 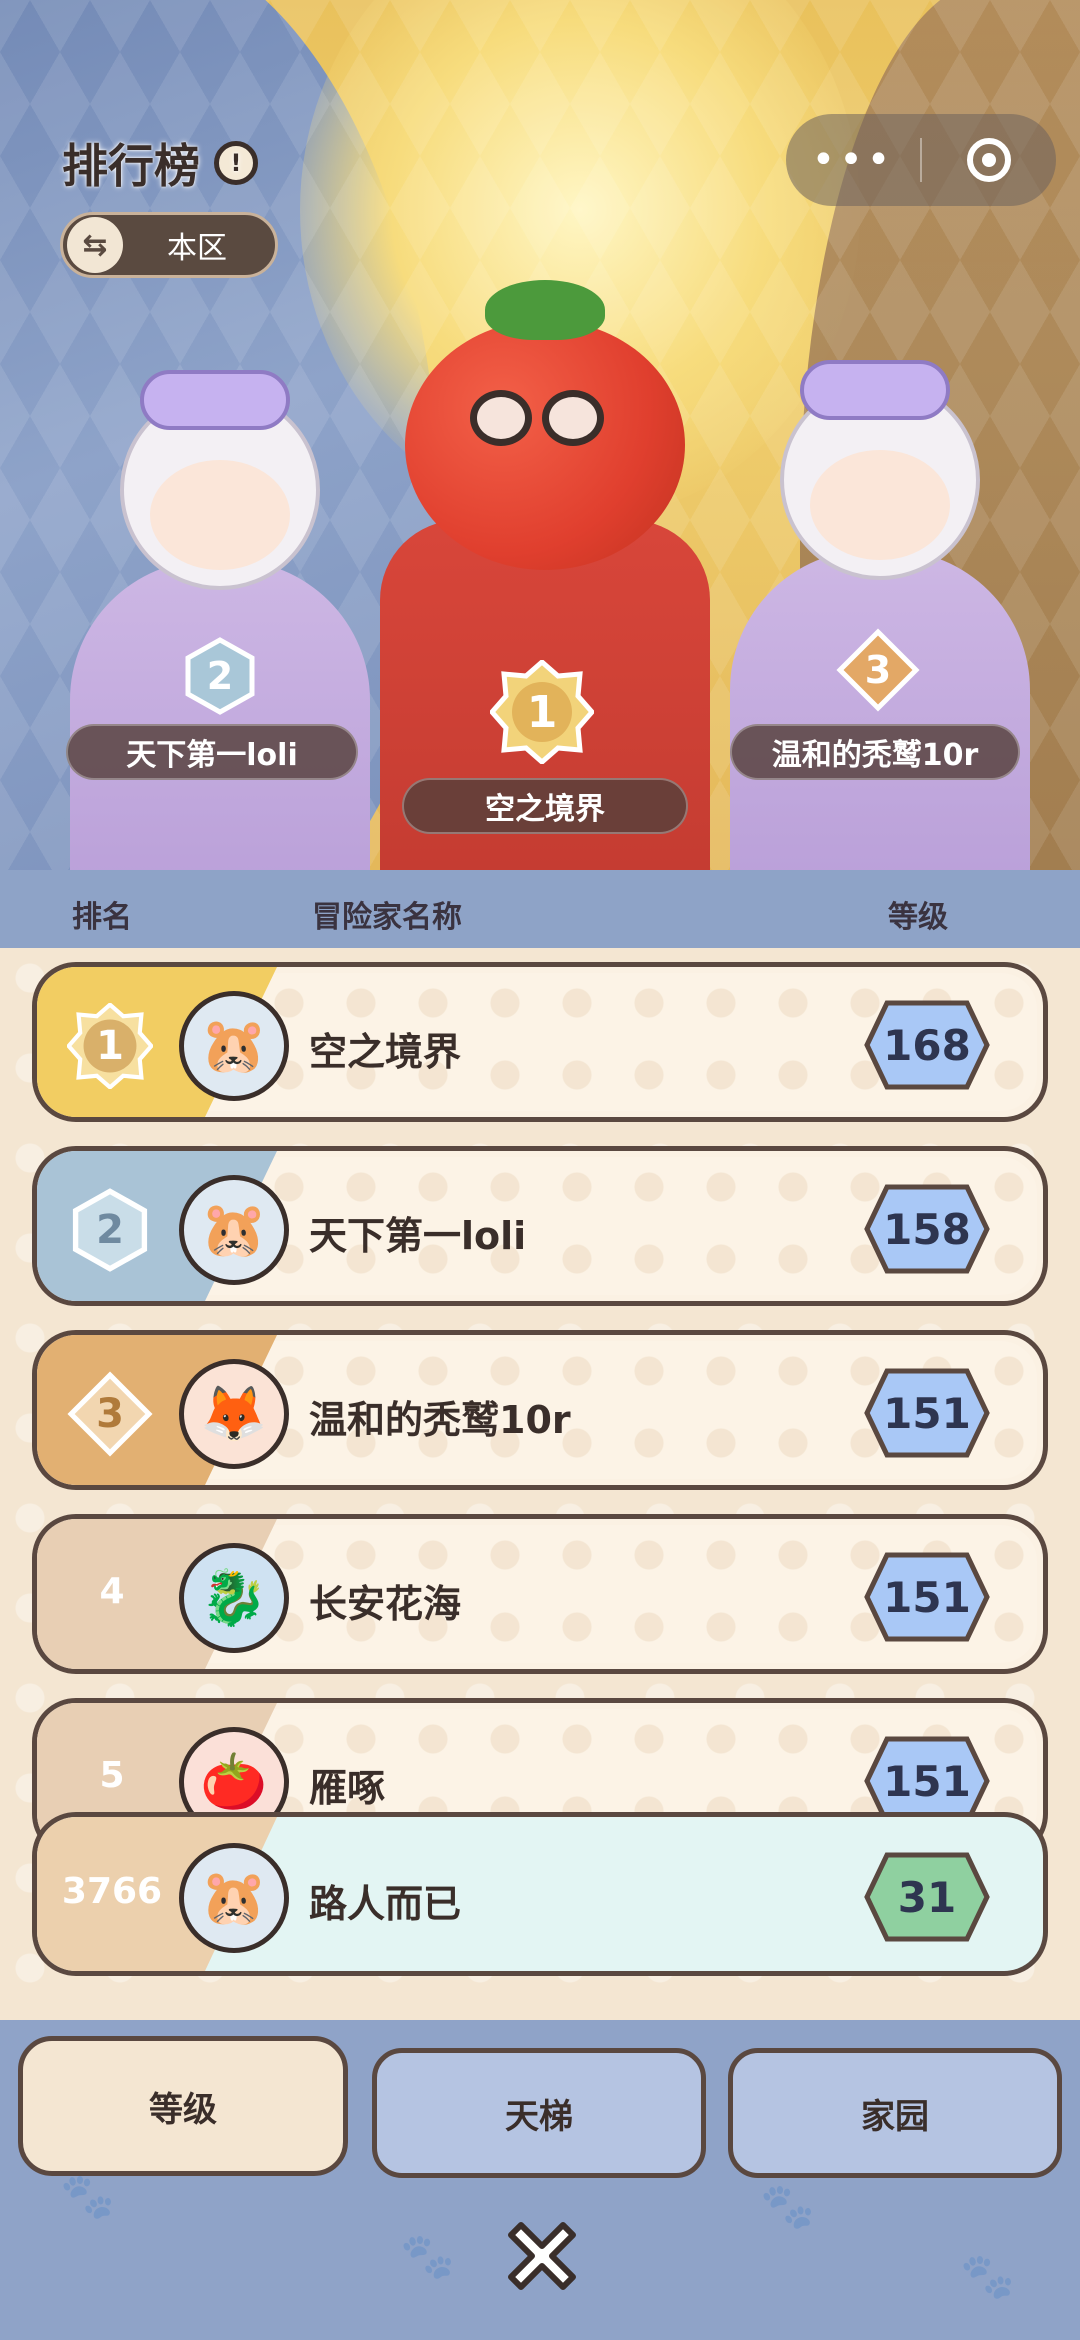 I want to click on fox-icon: 🦊, so click(x=234, y=1414).